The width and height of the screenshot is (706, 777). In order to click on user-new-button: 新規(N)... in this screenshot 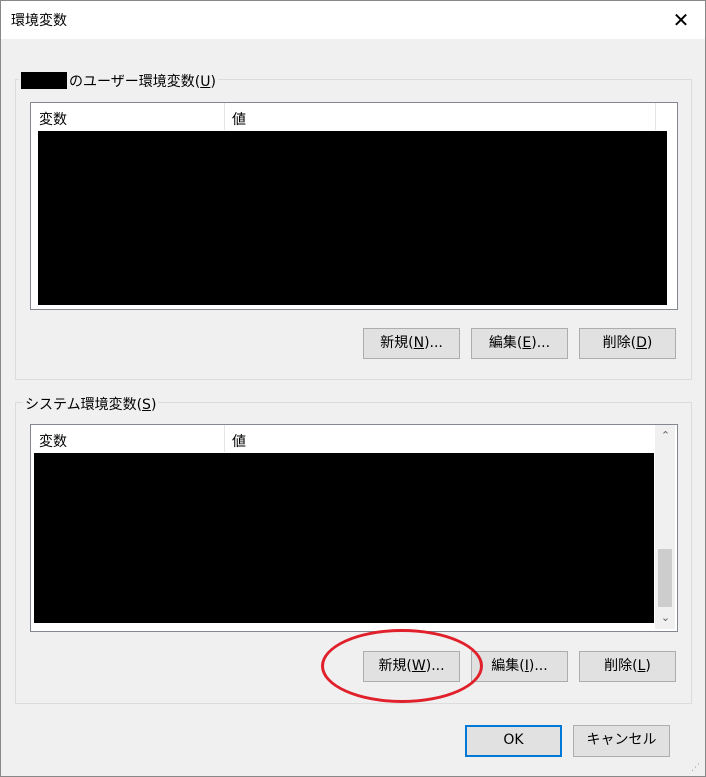, I will do `click(411, 343)`.